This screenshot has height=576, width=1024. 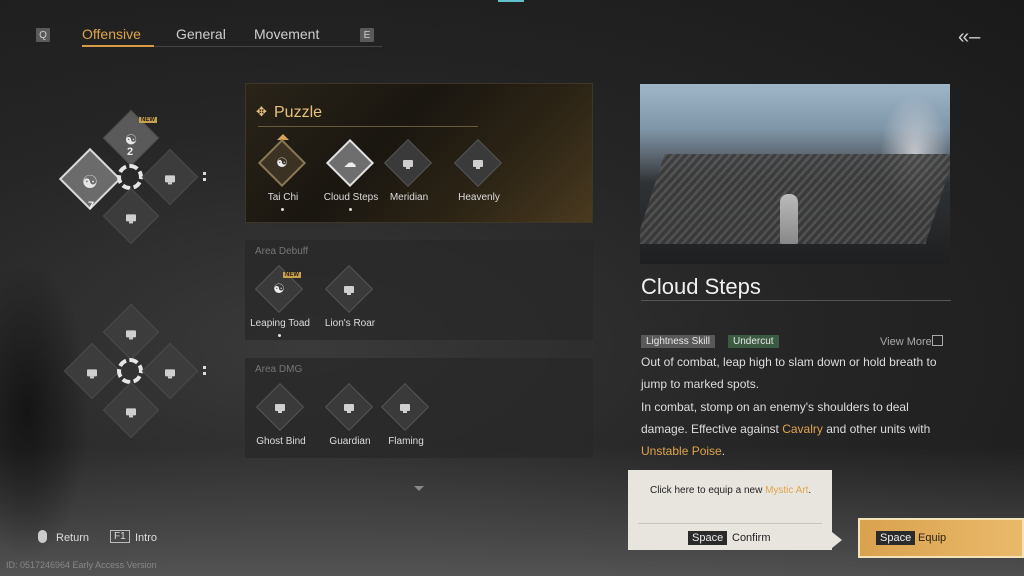 What do you see at coordinates (406, 441) in the screenshot?
I see `skill-label: Flaming` at bounding box center [406, 441].